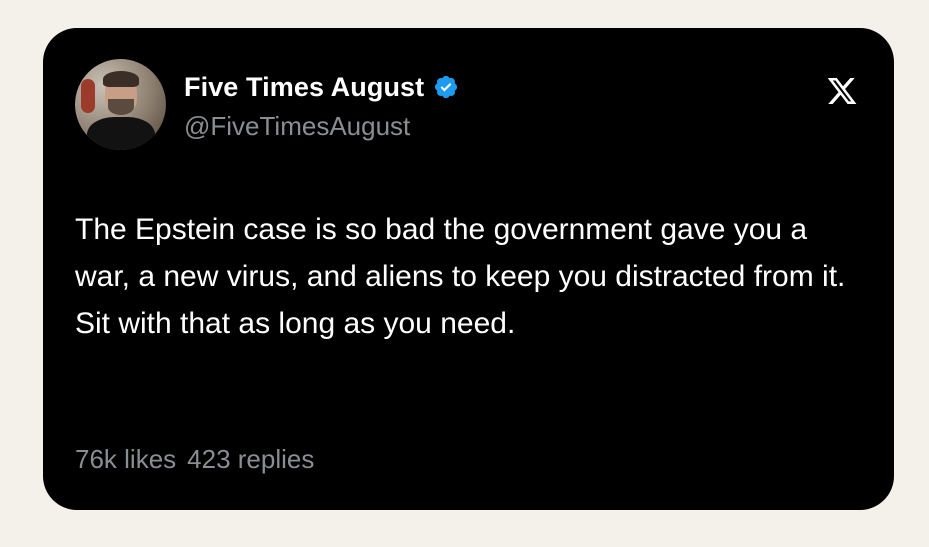 This screenshot has width=929, height=547. Describe the element at coordinates (121, 133) in the screenshot. I see `avatar-body` at that location.